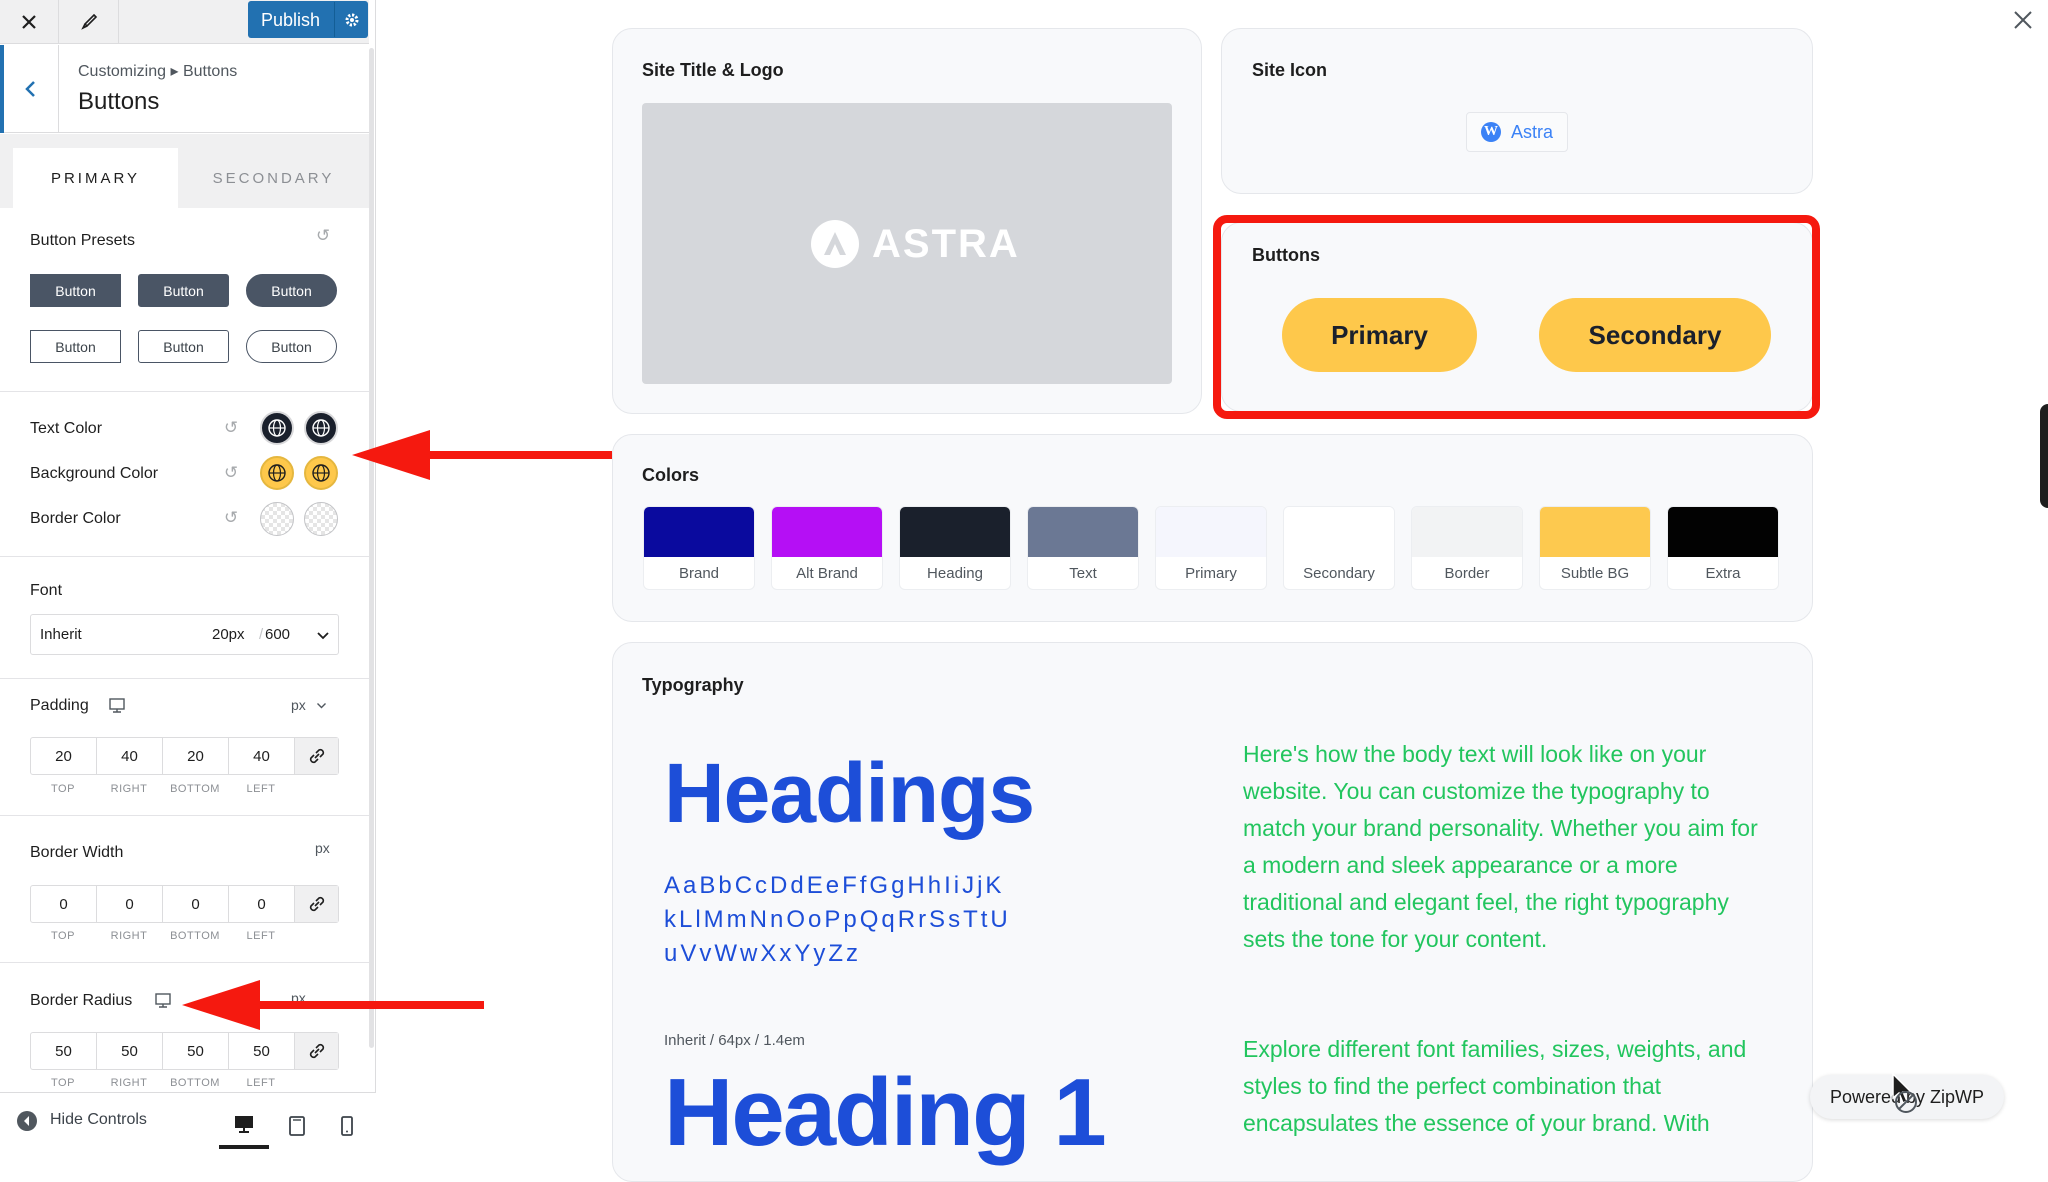 This screenshot has height=1182, width=2048. Describe the element at coordinates (1490, 132) in the screenshot. I see `wordpress-icon: W` at that location.